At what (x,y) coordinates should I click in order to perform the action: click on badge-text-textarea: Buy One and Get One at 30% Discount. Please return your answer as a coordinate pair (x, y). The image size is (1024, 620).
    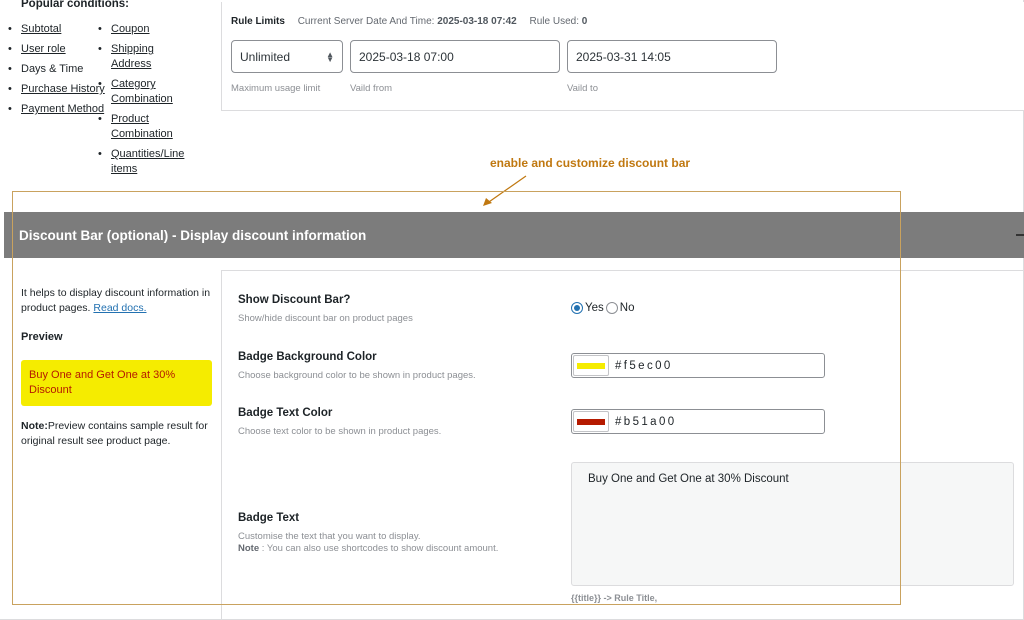
    Looking at the image, I should click on (792, 524).